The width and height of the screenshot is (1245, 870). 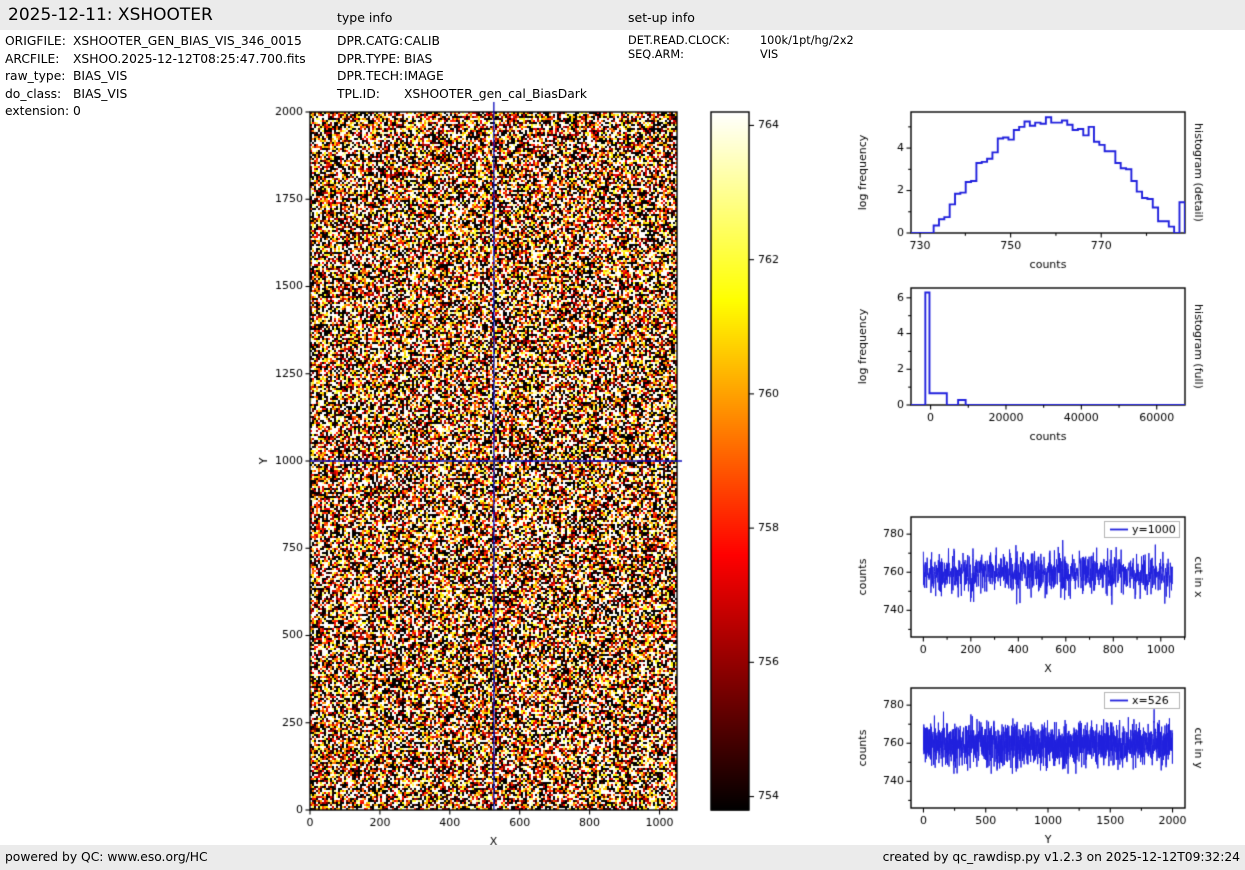 What do you see at coordinates (370, 76) in the screenshot?
I see `dprtech-label: DPR.TECH:` at bounding box center [370, 76].